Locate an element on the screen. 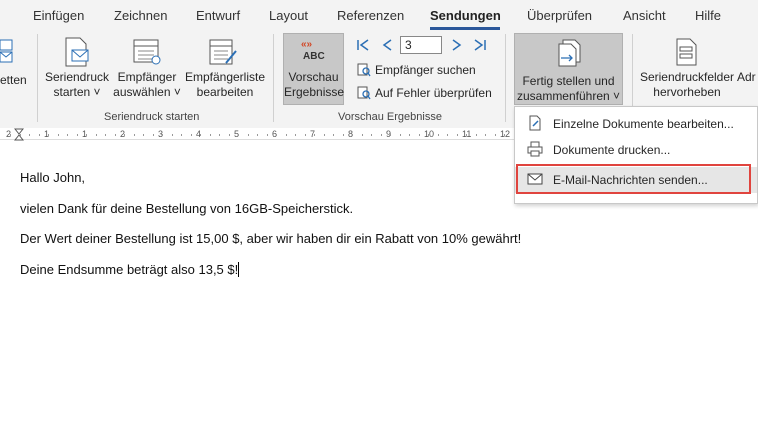 The image size is (758, 438). record-number-input: 3 is located at coordinates (421, 45).